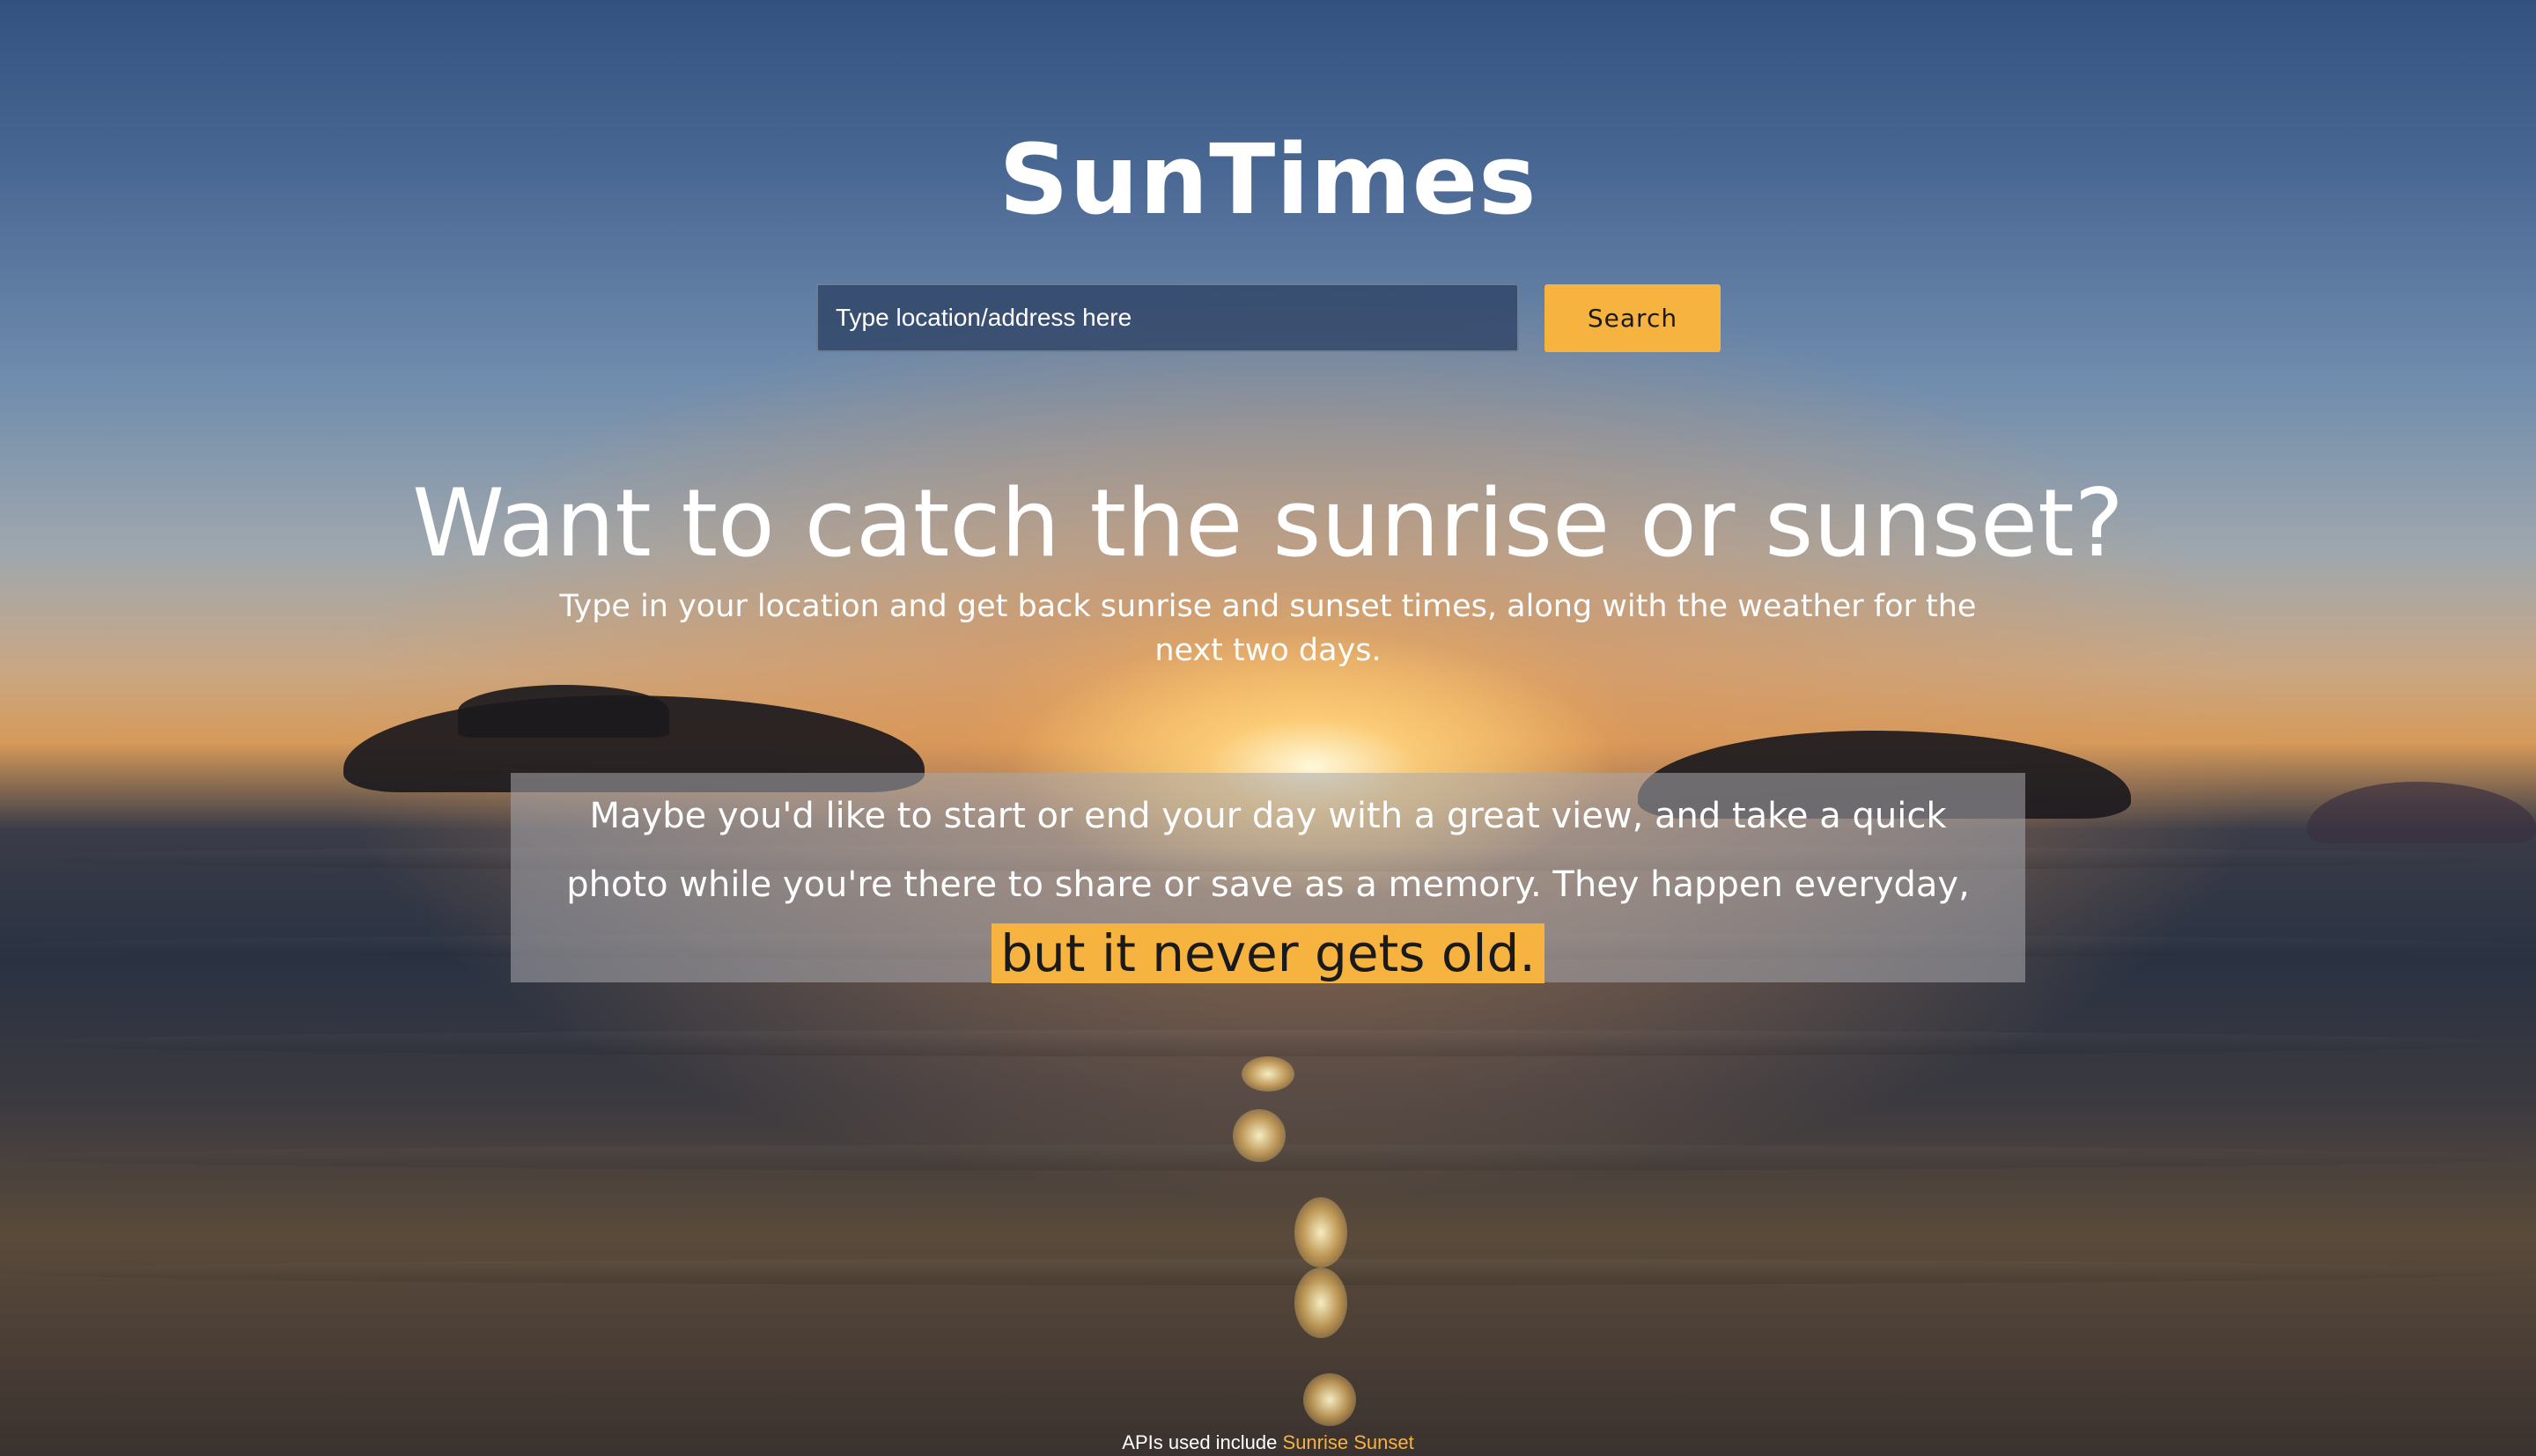 The image size is (2536, 1456). What do you see at coordinates (2421, 813) in the screenshot?
I see `background-island-far-right` at bounding box center [2421, 813].